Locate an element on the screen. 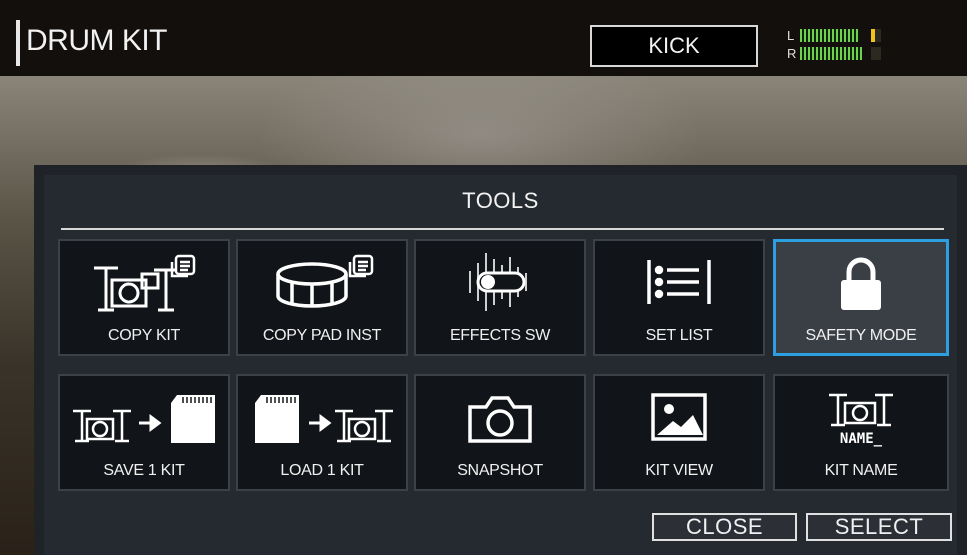  copy-kit-icon is located at coordinates (144, 282).